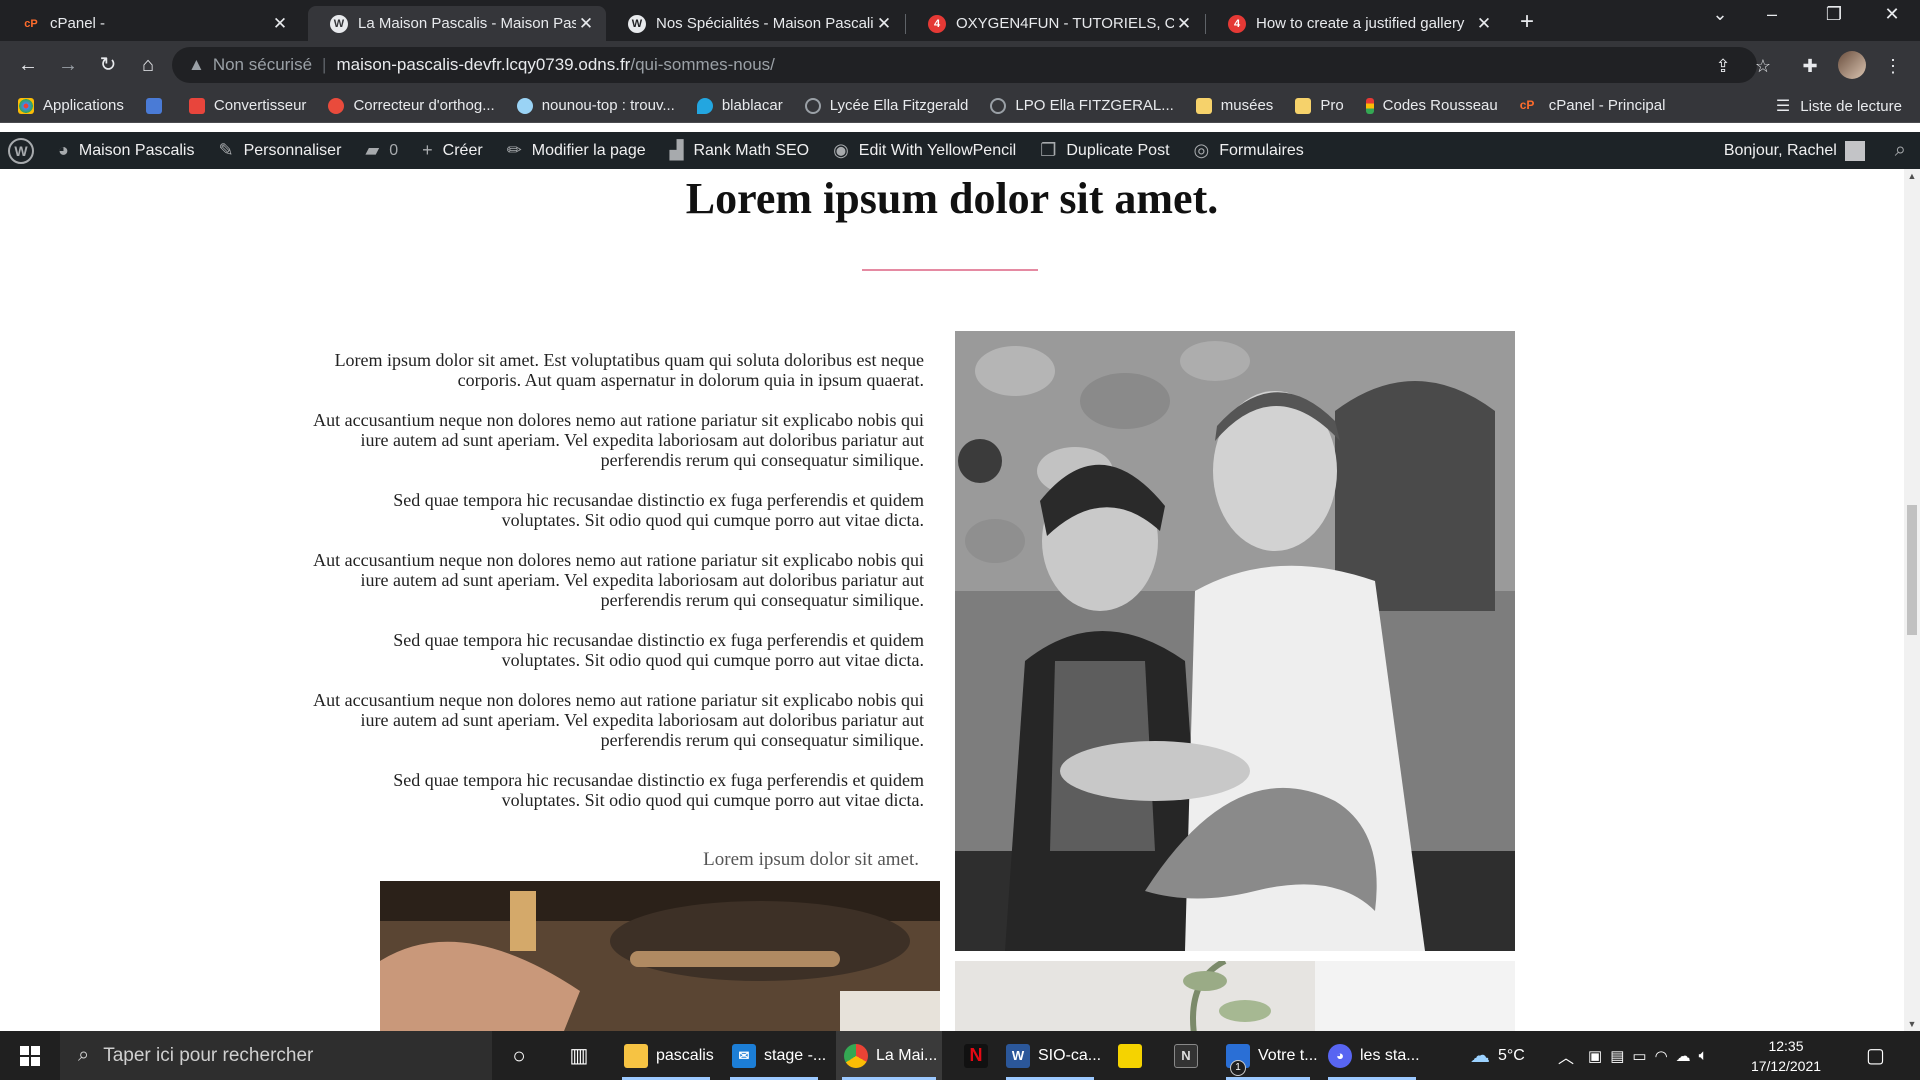  Describe the element at coordinates (1892, 14) in the screenshot. I see `close-window-button: ✕` at that location.